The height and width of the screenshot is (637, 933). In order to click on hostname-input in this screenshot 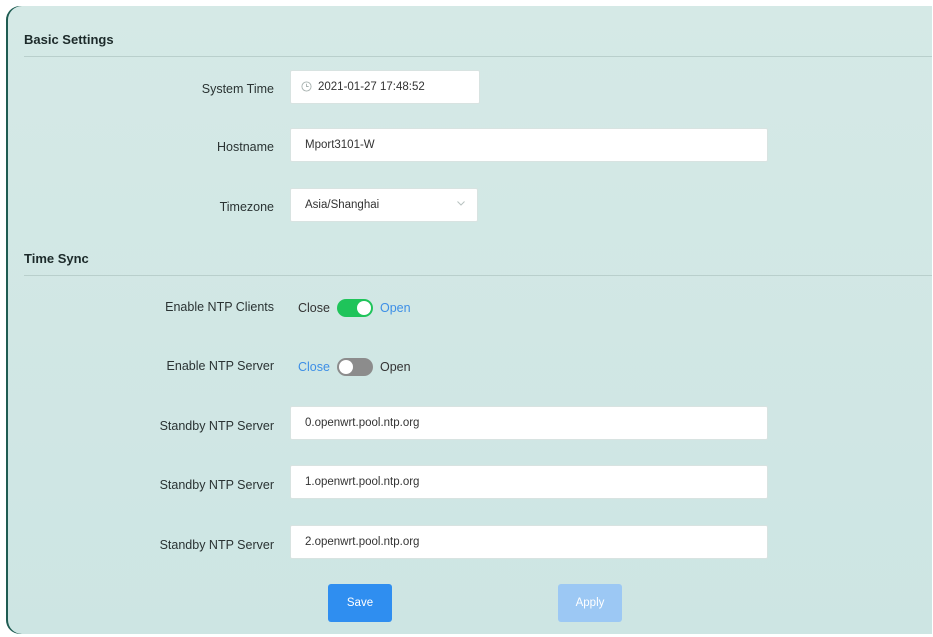, I will do `click(529, 145)`.